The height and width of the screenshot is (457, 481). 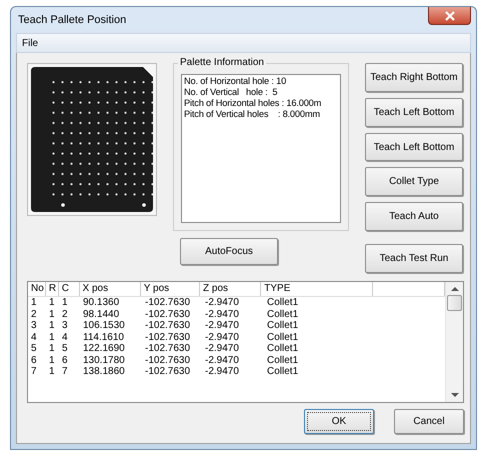 What do you see at coordinates (429, 421) in the screenshot?
I see `cancel-button: Cancel` at bounding box center [429, 421].